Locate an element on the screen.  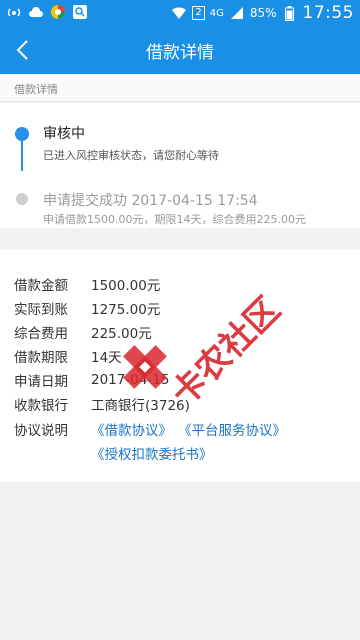
timeline-step-title: 审核中 is located at coordinates (64, 134).